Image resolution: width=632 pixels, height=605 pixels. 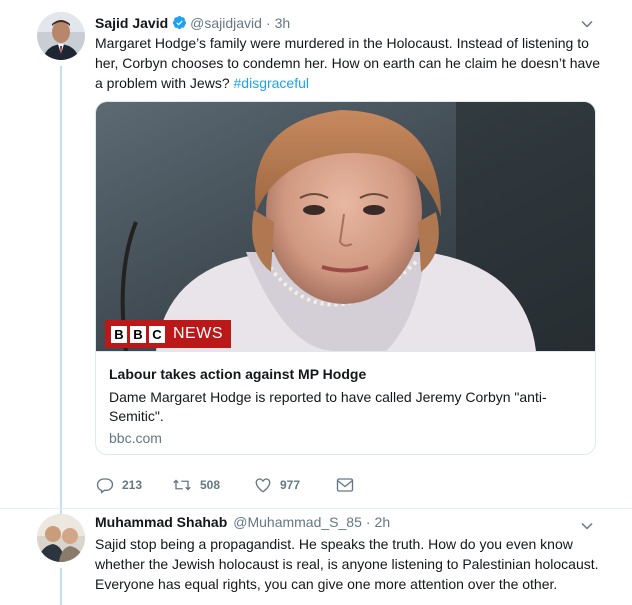 What do you see at coordinates (290, 485) in the screenshot?
I see `like-count: 977` at bounding box center [290, 485].